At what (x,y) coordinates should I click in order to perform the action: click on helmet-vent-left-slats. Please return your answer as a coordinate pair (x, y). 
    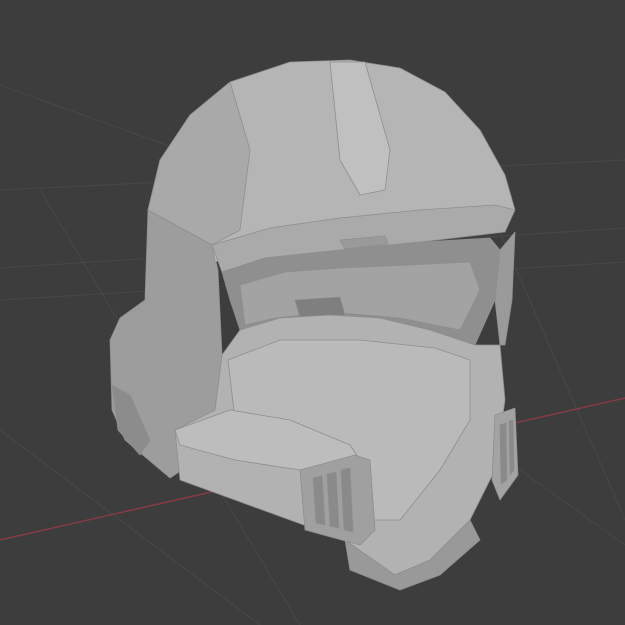
    Looking at the image, I should click on (333, 500).